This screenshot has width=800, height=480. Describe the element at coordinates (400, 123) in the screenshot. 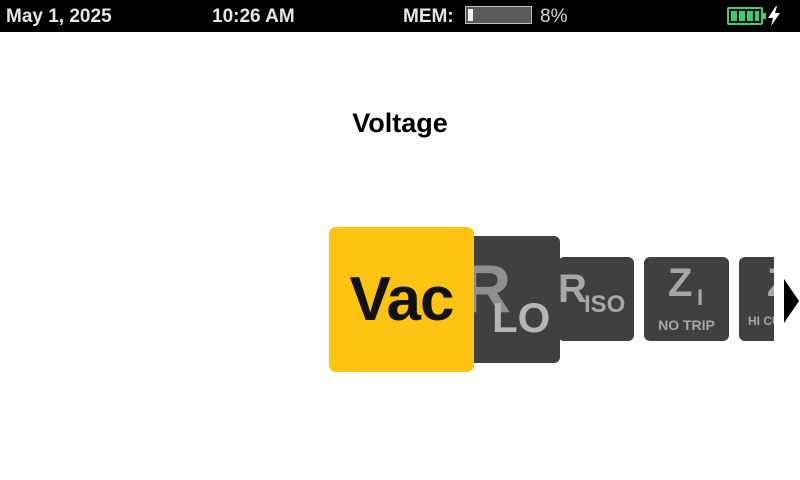

I see `page-title: Voltage` at that location.